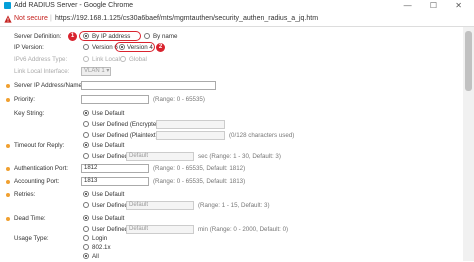 Image resolution: width=474 pixels, height=262 pixels. I want to click on usage-type-label: Usage Type:, so click(31, 238).